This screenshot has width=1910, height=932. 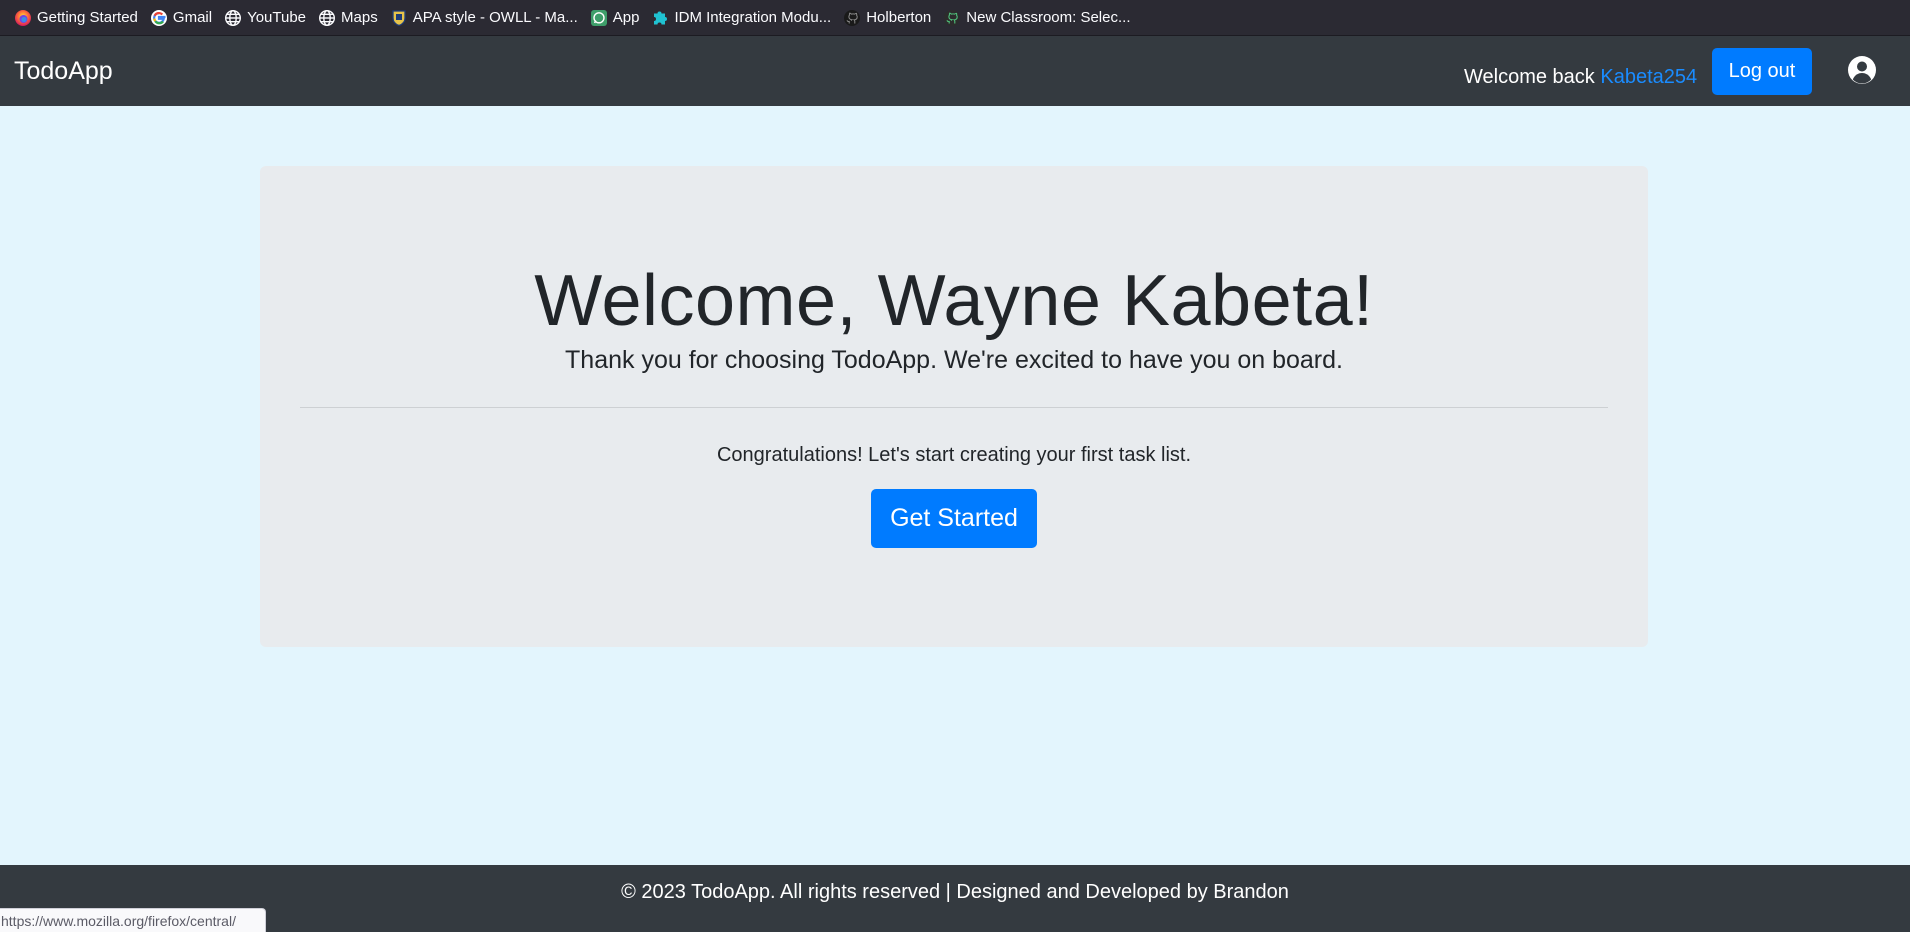 I want to click on crest-icon, so click(x=399, y=18).